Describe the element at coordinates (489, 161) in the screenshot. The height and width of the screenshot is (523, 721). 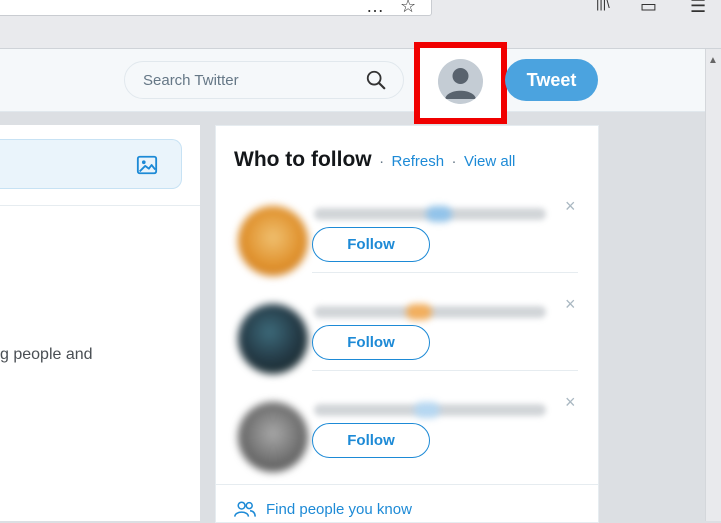
I see `view-all-link: View all` at that location.